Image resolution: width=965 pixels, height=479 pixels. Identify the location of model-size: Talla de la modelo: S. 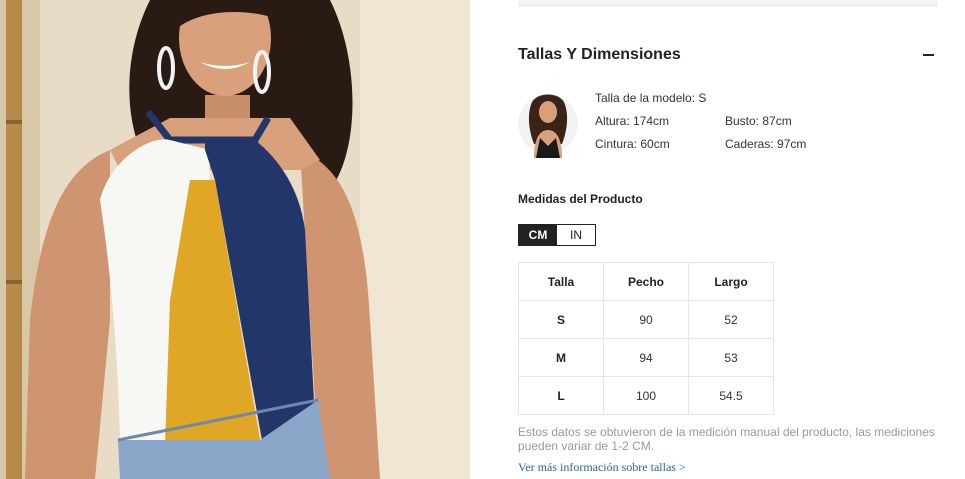
(651, 98).